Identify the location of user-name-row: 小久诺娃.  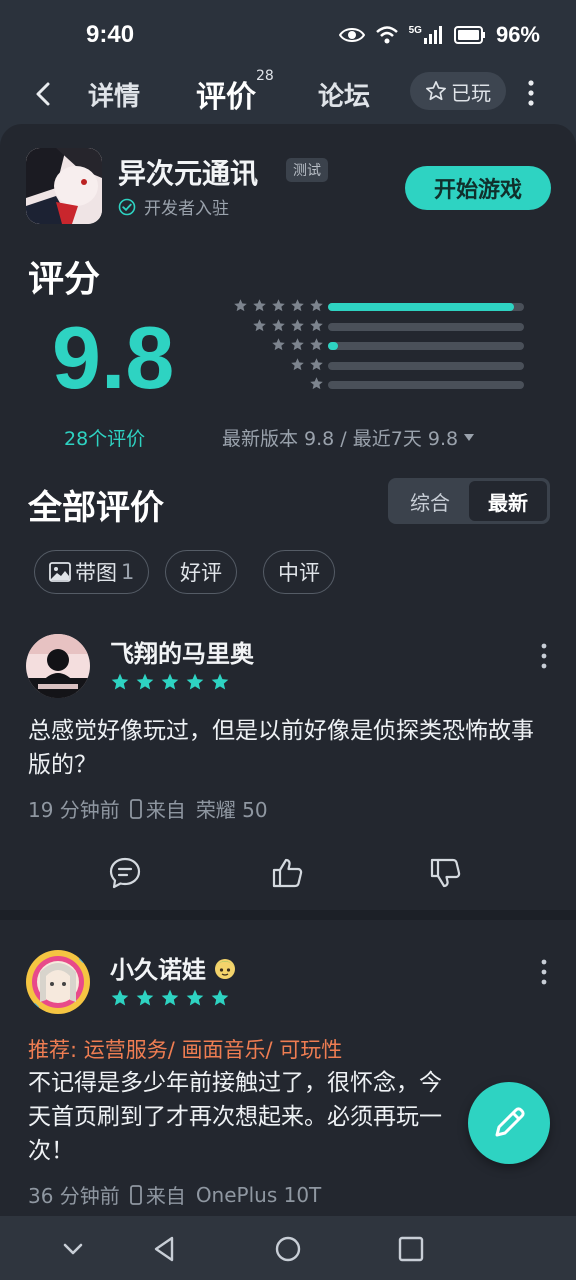
(174, 967).